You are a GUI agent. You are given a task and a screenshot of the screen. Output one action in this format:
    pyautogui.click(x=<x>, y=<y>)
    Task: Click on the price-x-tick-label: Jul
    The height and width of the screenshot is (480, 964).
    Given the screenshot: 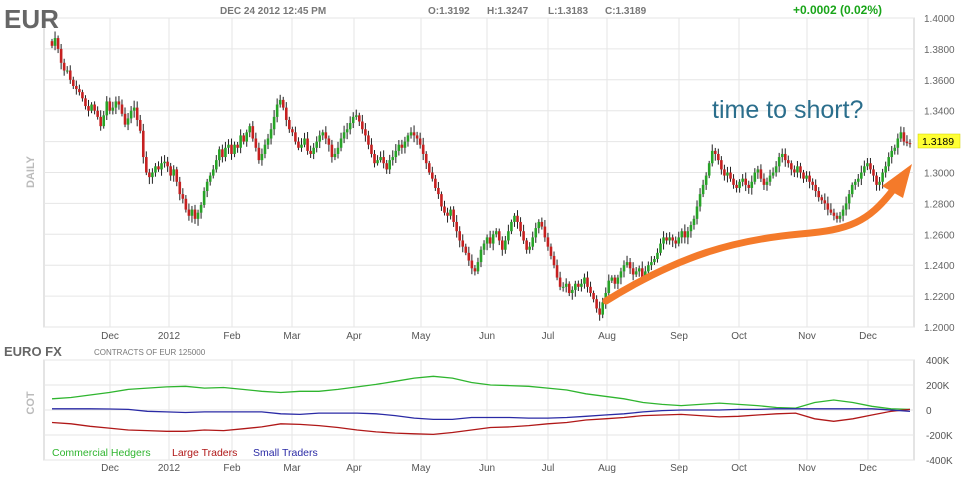 What is the action you would take?
    pyautogui.click(x=548, y=336)
    